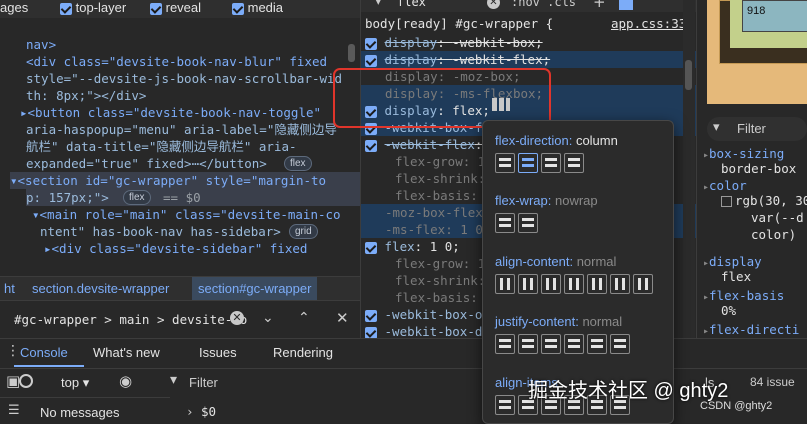  Describe the element at coordinates (160, 231) in the screenshot. I see `dom-line: ntent" has-book-nav has-sidebar>` at that location.